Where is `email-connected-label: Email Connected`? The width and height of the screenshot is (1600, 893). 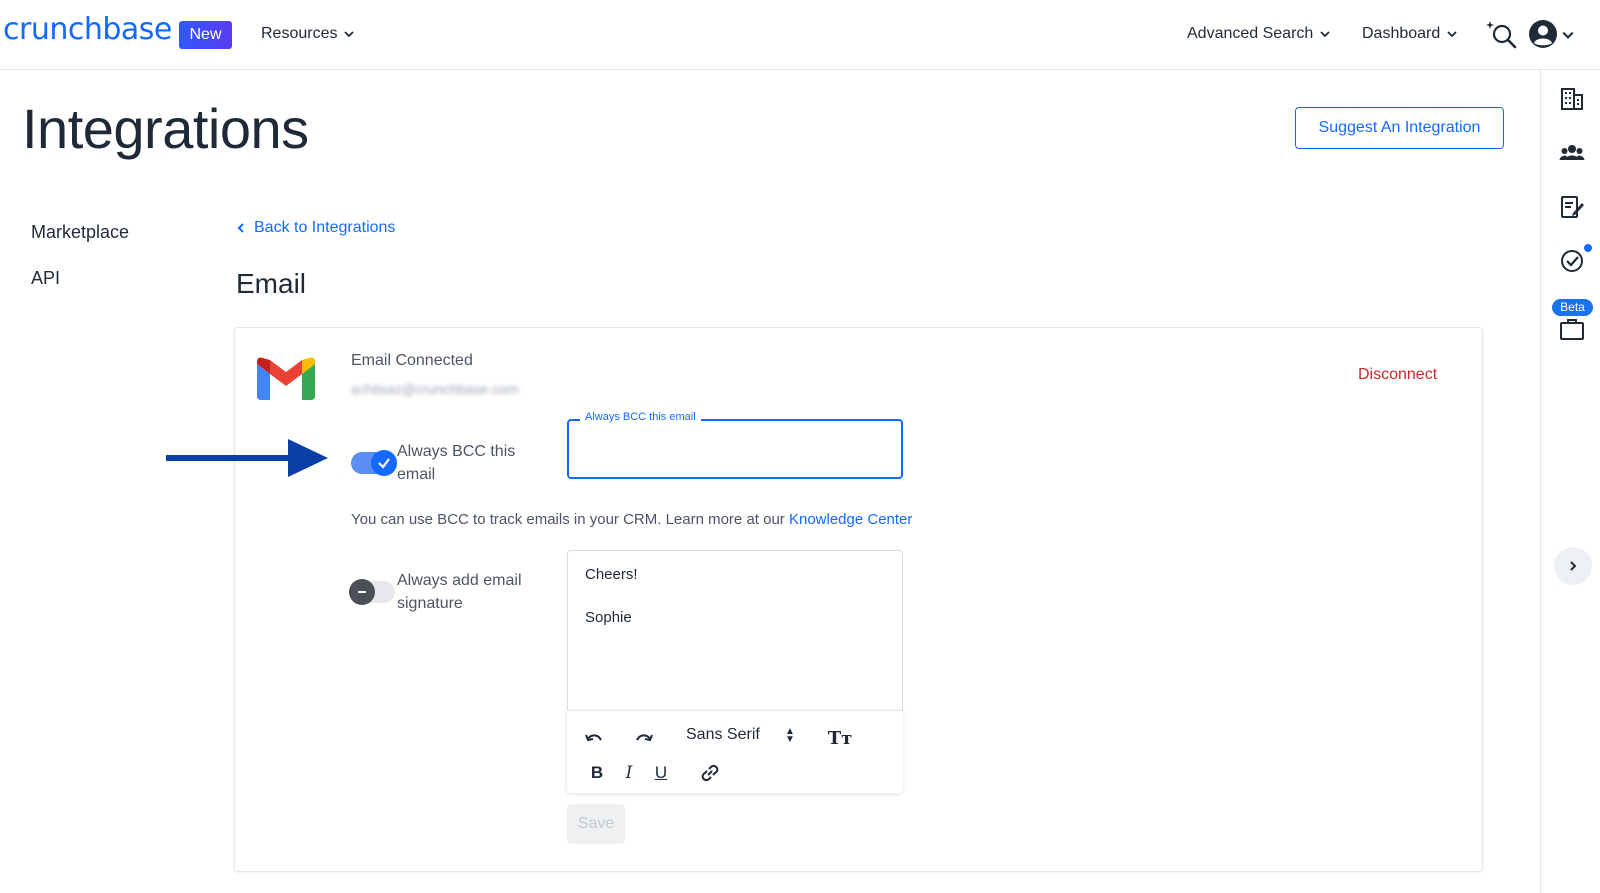
email-connected-label: Email Connected is located at coordinates (412, 360).